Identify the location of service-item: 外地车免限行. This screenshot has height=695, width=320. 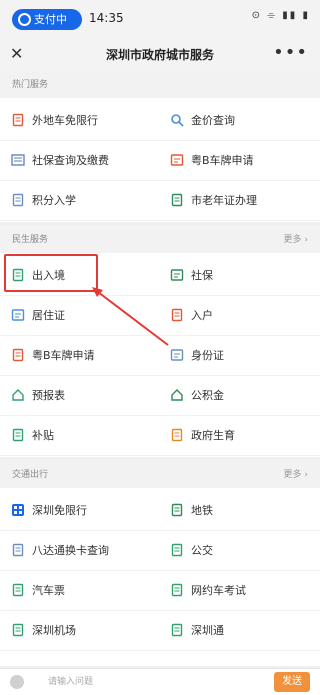
(86, 120).